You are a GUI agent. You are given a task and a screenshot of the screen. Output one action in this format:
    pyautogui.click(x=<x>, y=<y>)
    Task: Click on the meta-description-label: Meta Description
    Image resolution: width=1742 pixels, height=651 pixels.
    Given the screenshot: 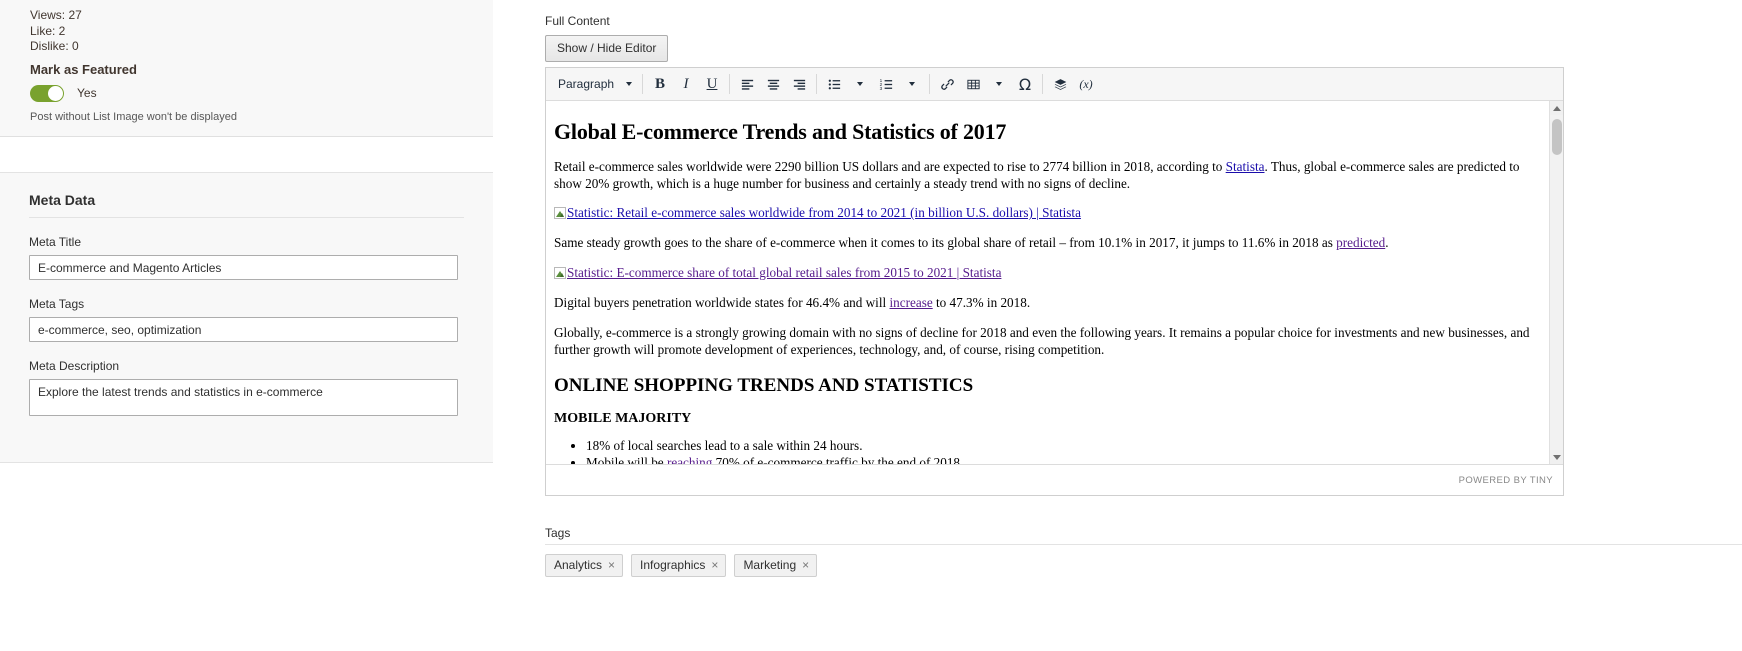 What is the action you would take?
    pyautogui.click(x=74, y=366)
    